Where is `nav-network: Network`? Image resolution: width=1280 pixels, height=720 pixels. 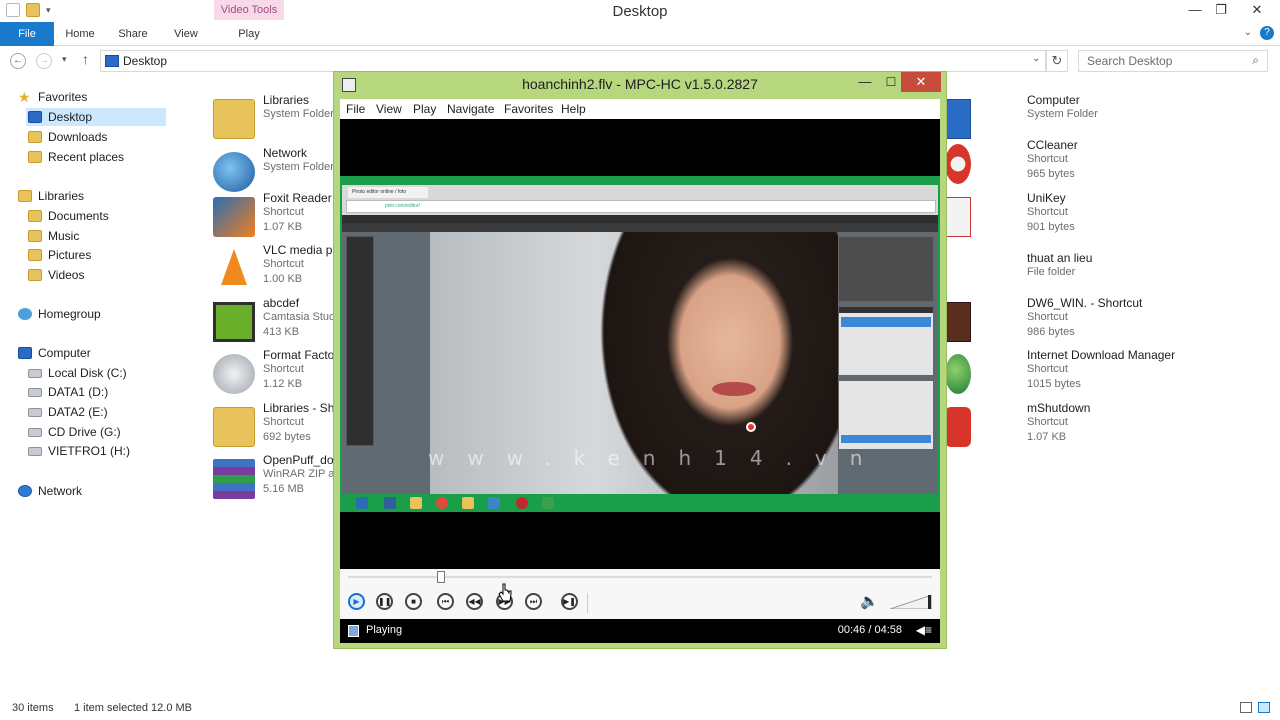
nav-network: Network is located at coordinates (50, 491).